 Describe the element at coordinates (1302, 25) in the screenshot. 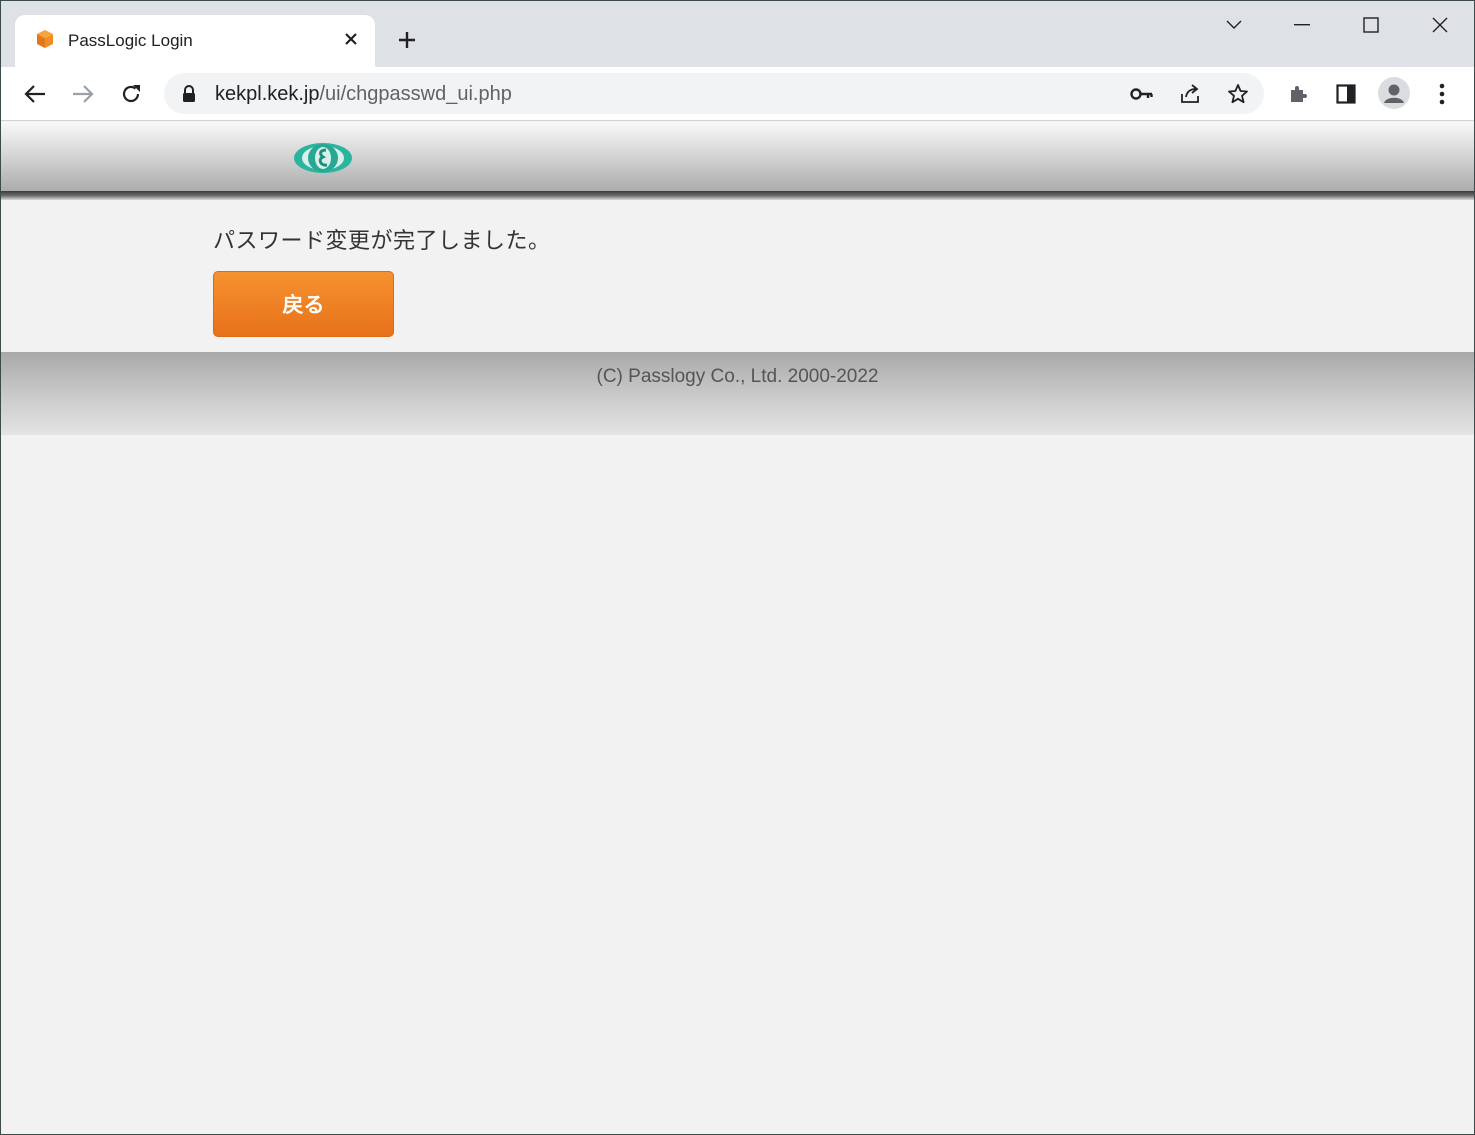

I see `minimize-icon` at that location.